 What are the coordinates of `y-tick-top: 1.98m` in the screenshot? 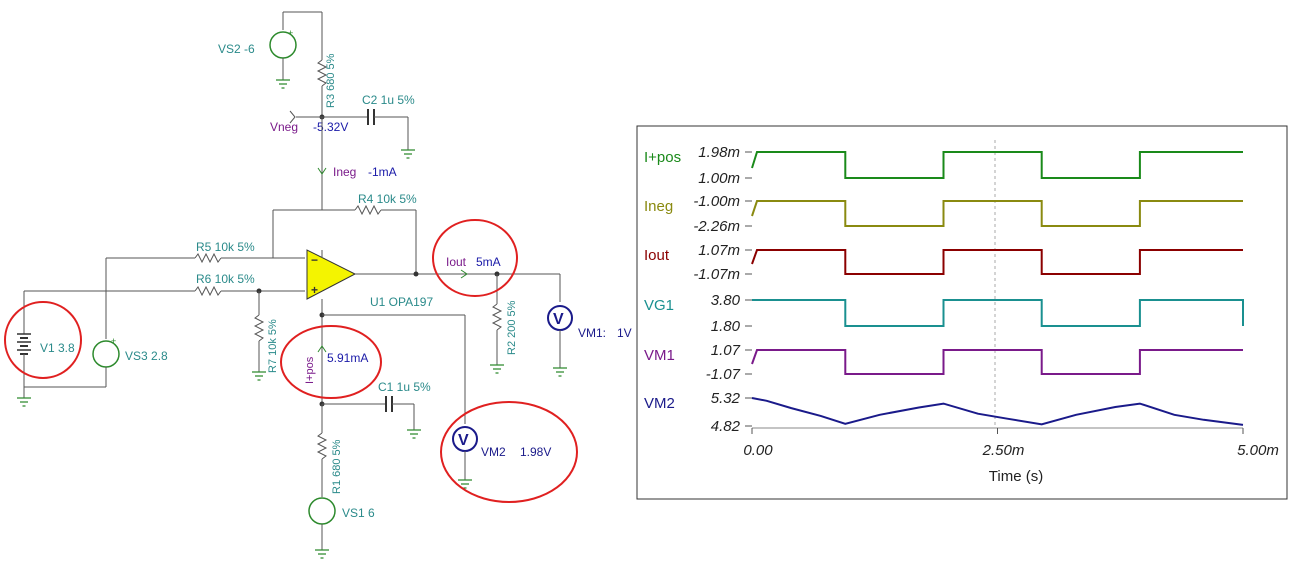 It's located at (719, 152).